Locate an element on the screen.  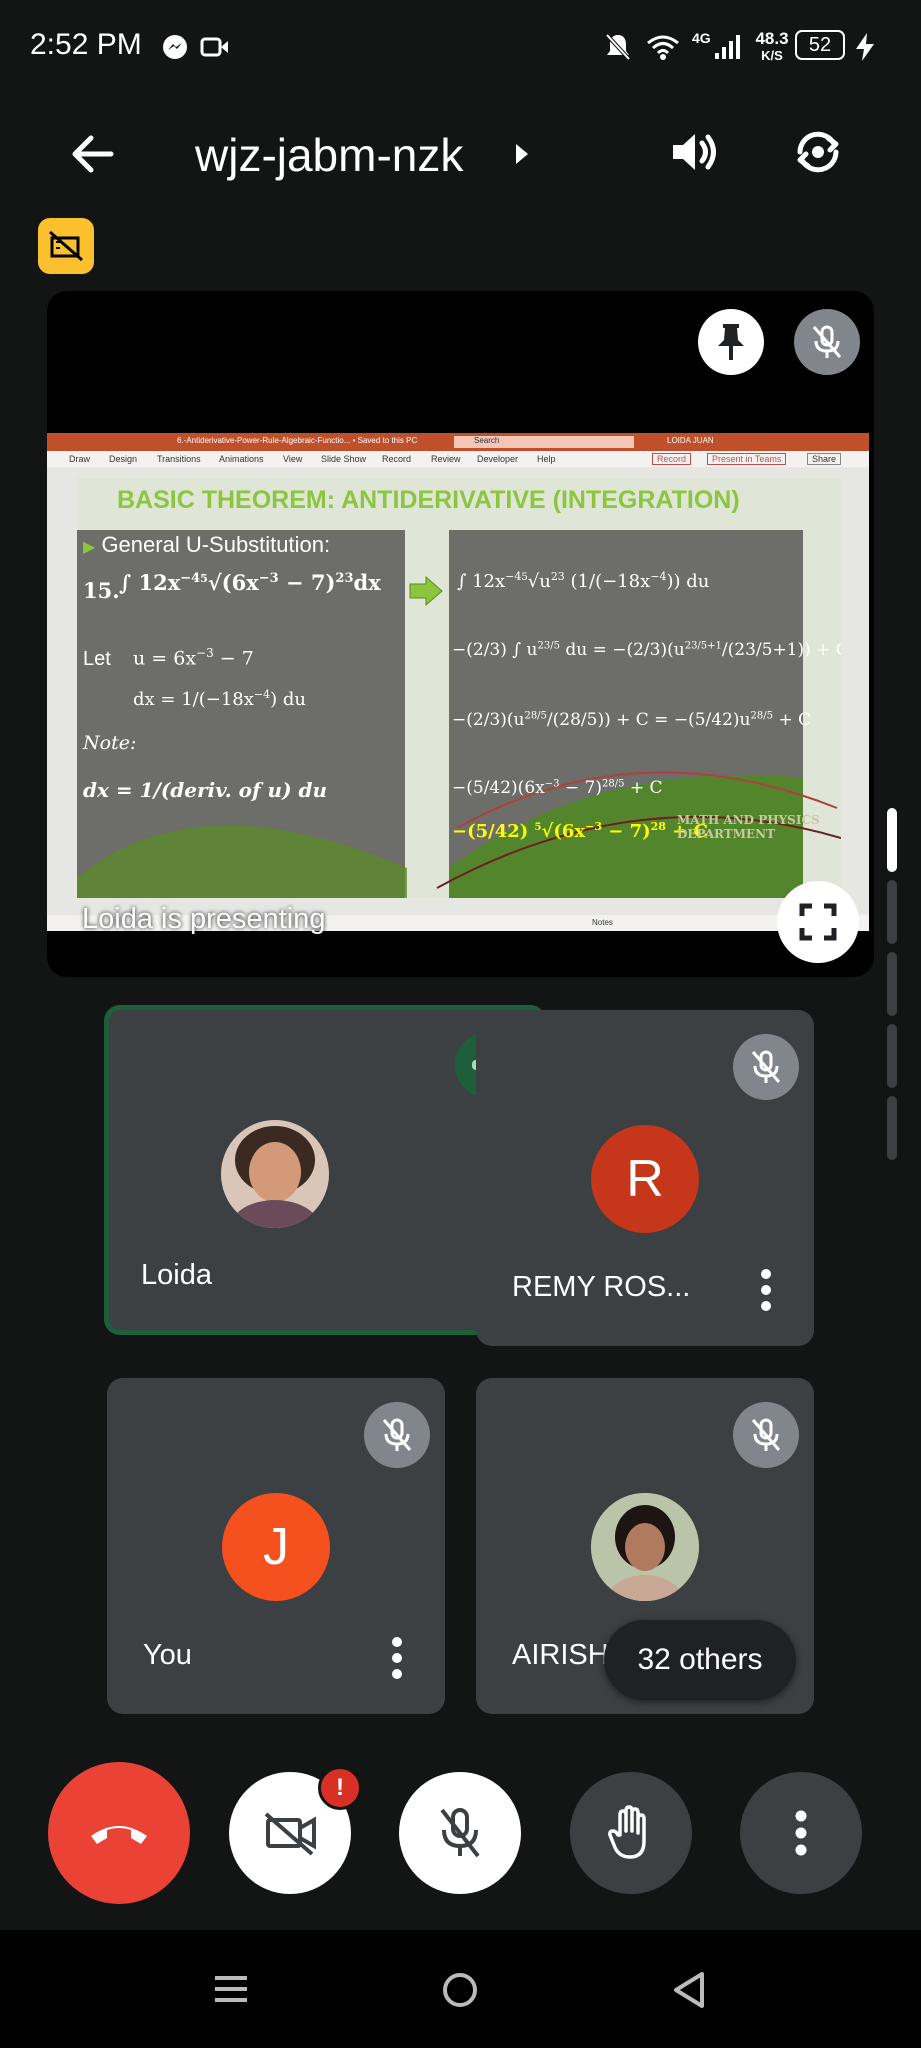
back-button is located at coordinates (92, 154).